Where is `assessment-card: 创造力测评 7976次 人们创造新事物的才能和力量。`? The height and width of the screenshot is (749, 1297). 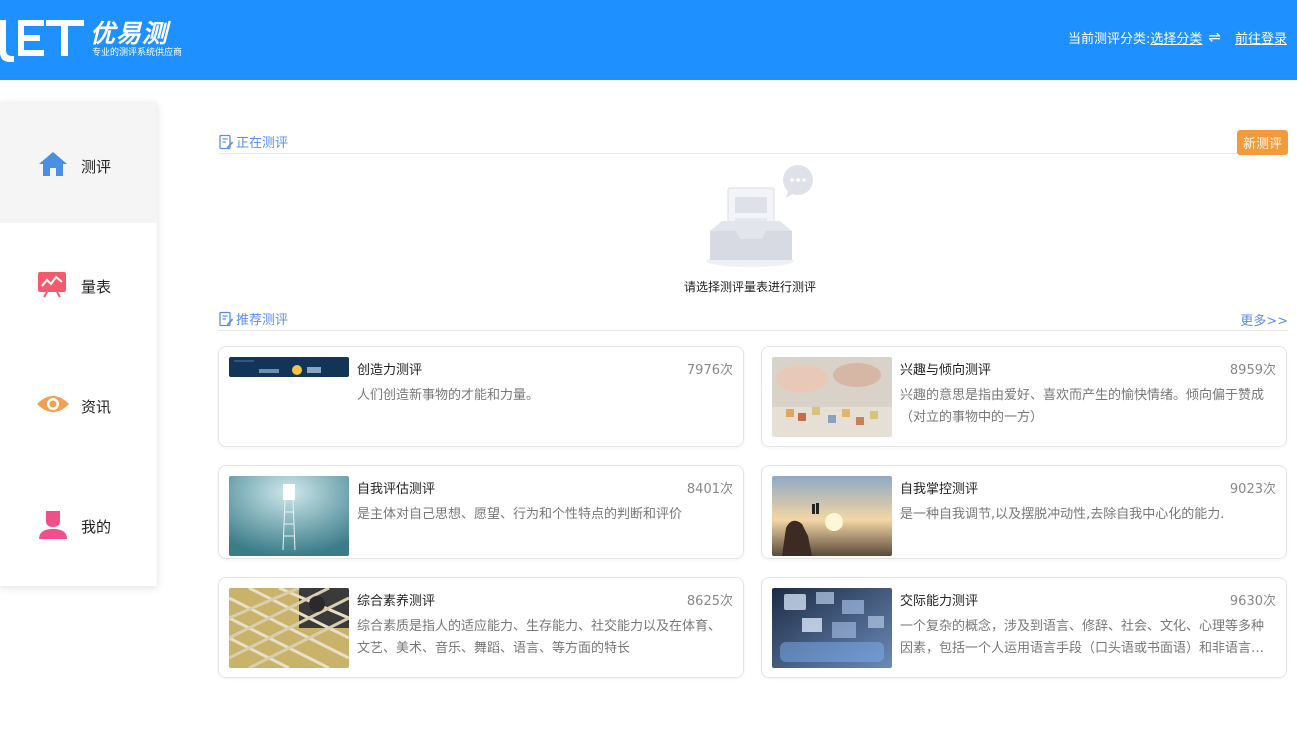 assessment-card: 创造力测评 7976次 人们创造新事物的才能和力量。 is located at coordinates (481, 396).